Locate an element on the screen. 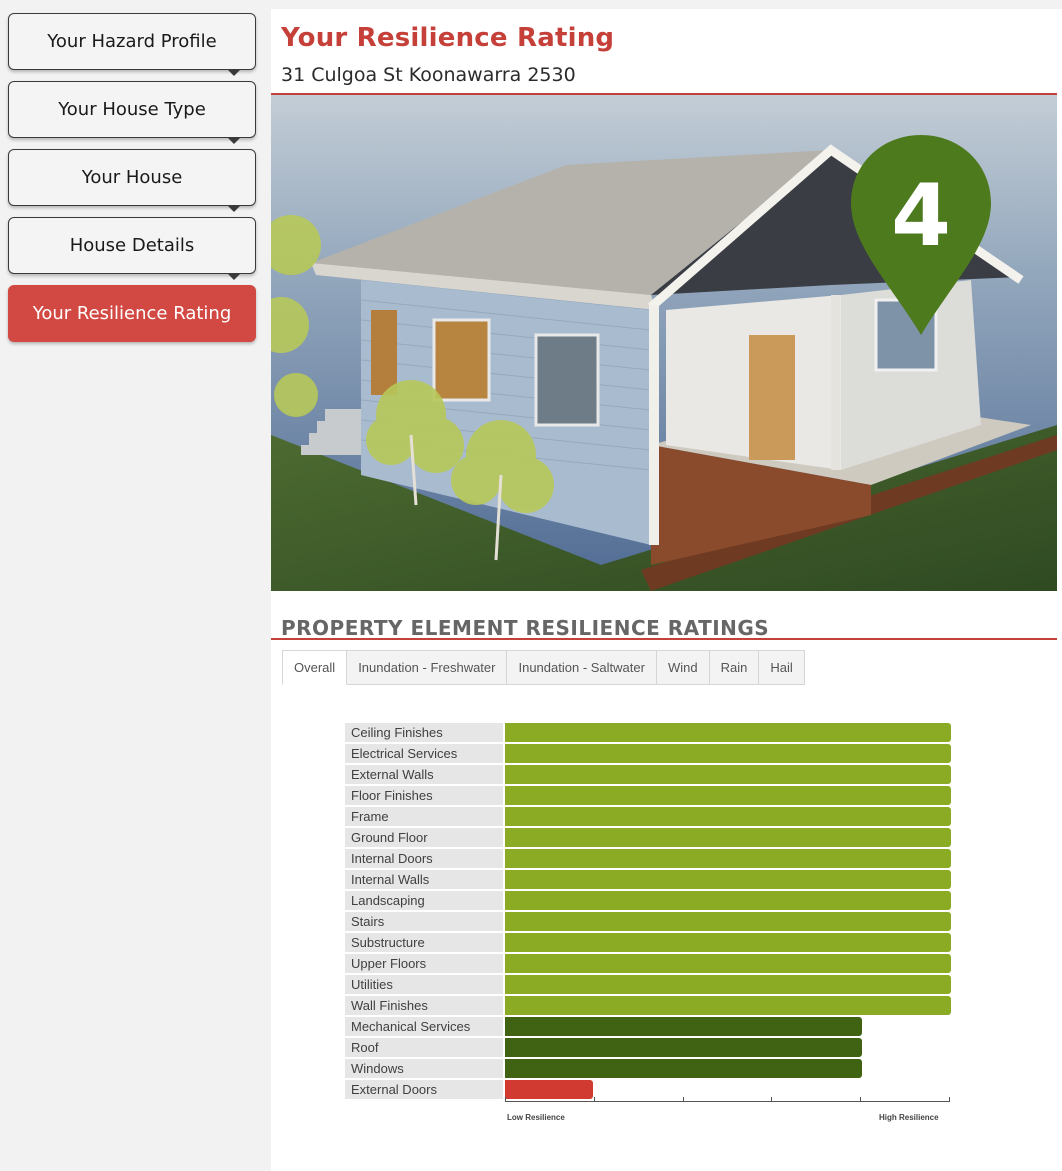 Image resolution: width=1062 pixels, height=1171 pixels. section-divider is located at coordinates (664, 639).